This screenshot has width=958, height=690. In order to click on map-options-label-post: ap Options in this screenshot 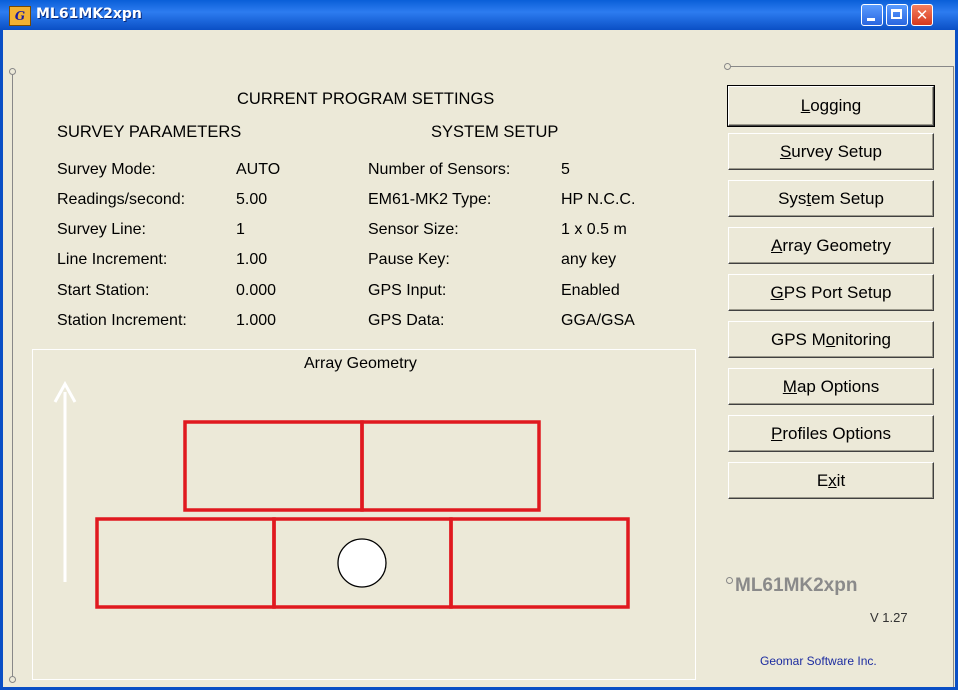, I will do `click(838, 386)`.